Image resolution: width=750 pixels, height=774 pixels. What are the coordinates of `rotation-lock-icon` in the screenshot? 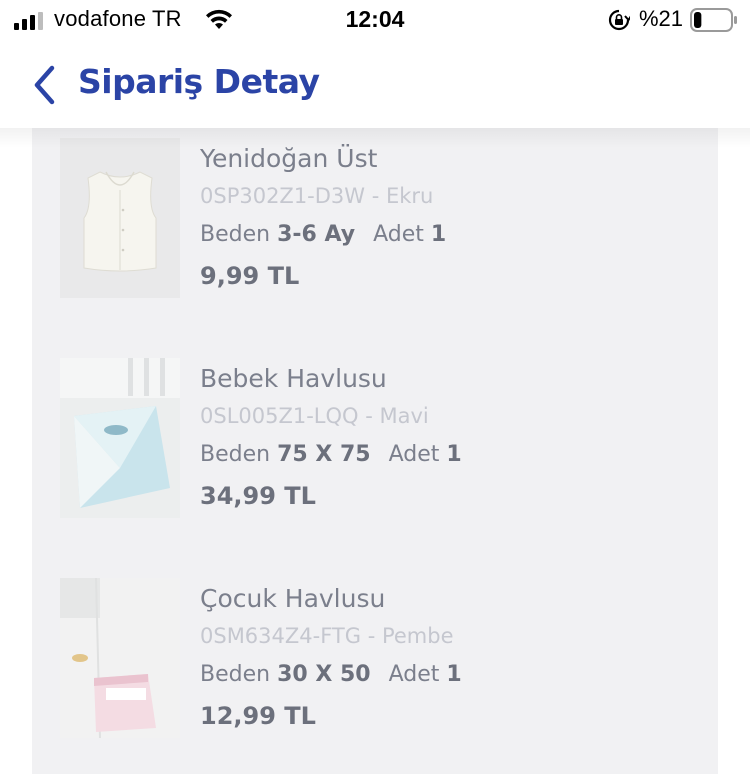 It's located at (619, 20).